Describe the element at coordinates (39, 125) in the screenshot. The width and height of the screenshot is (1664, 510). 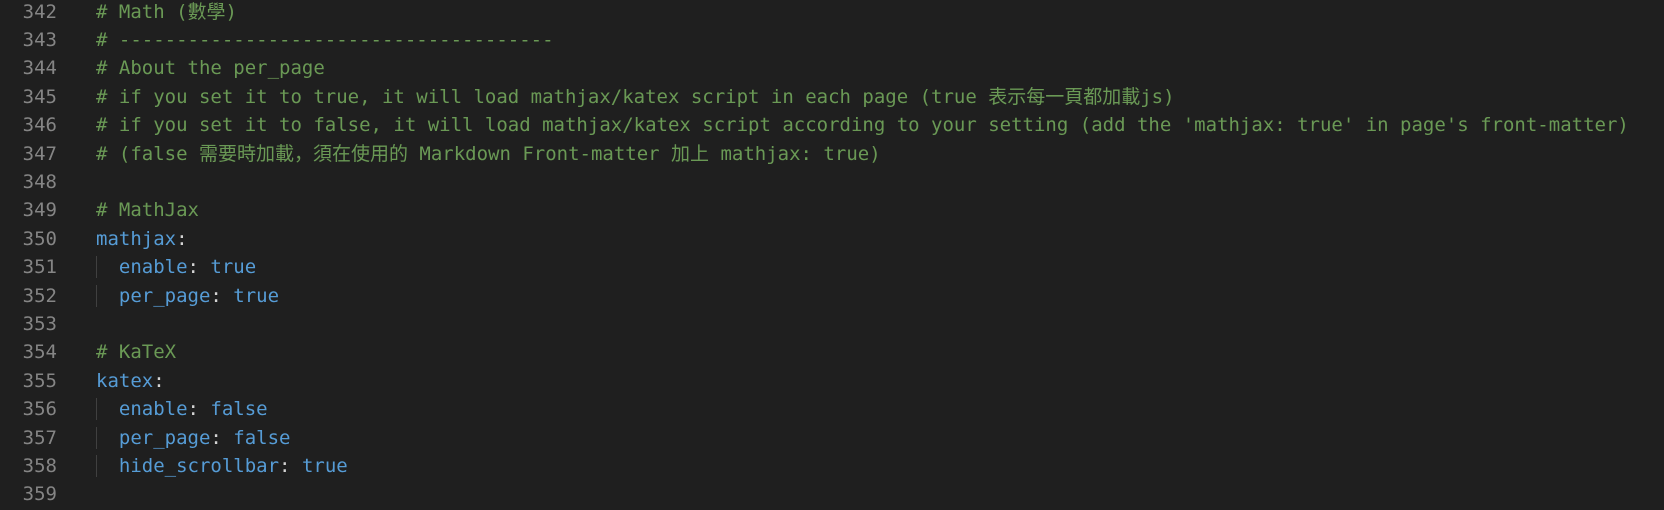
I see `line-number: 346` at that location.